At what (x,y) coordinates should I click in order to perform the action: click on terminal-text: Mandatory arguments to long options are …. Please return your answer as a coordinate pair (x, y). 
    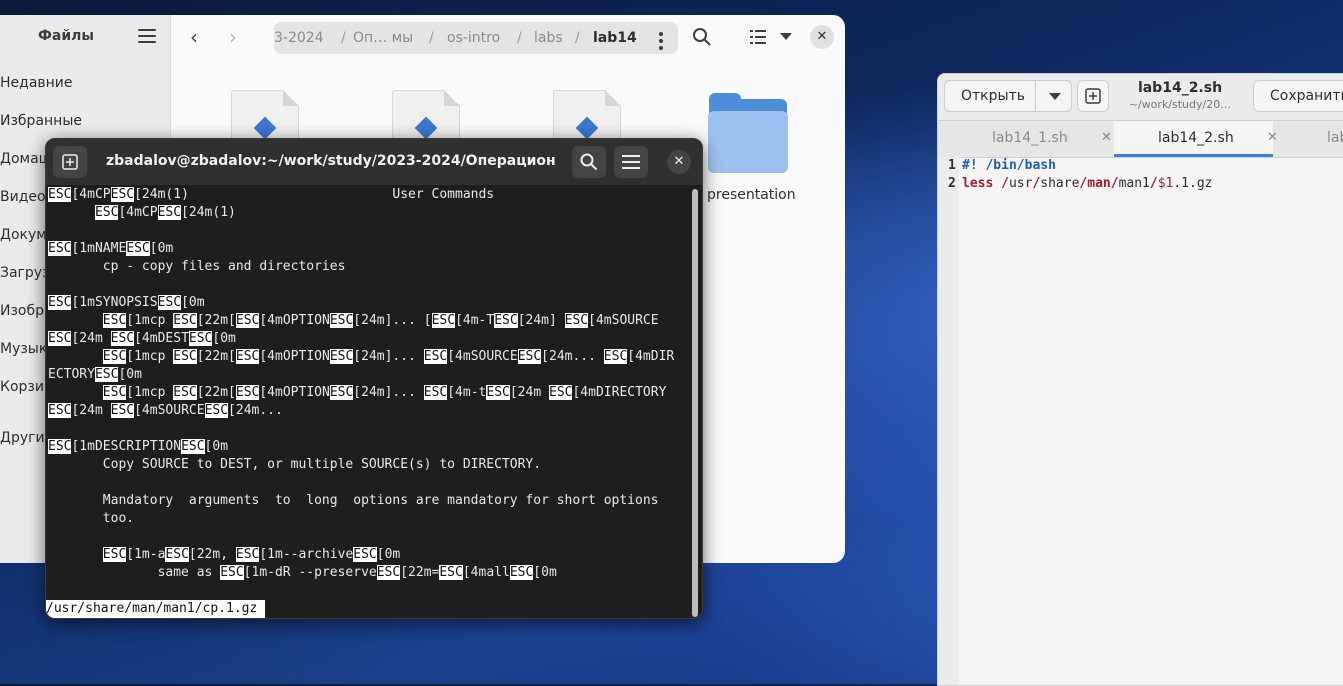
    Looking at the image, I should click on (353, 500).